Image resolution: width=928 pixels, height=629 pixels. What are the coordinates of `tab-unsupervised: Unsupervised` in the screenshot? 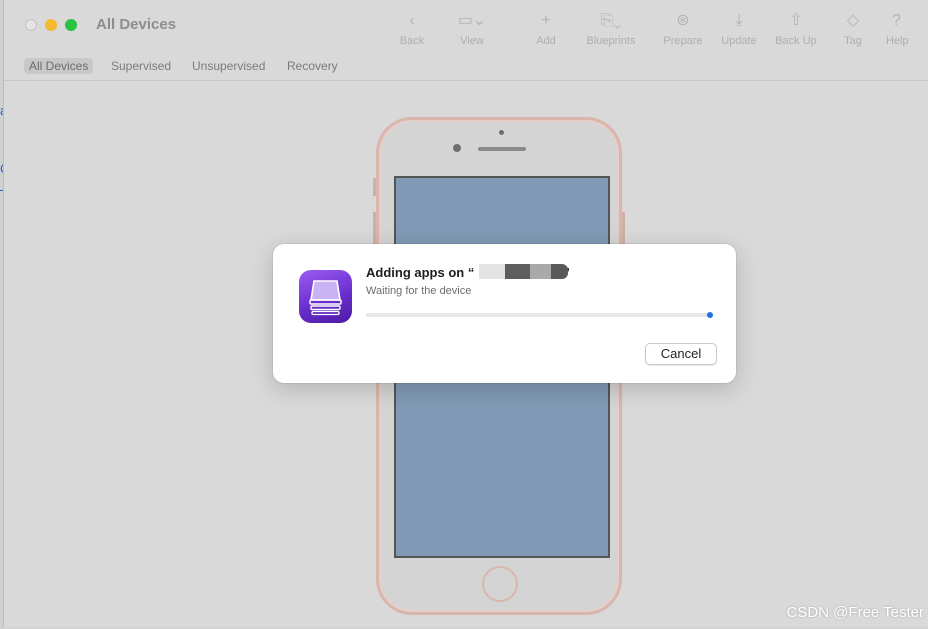 It's located at (228, 66).